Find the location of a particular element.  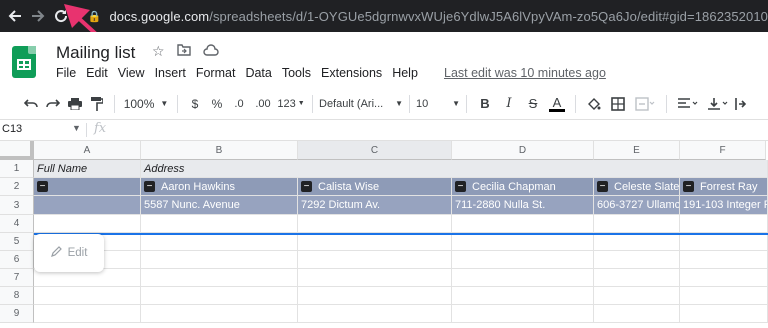

cell-a4 is located at coordinates (87, 224).